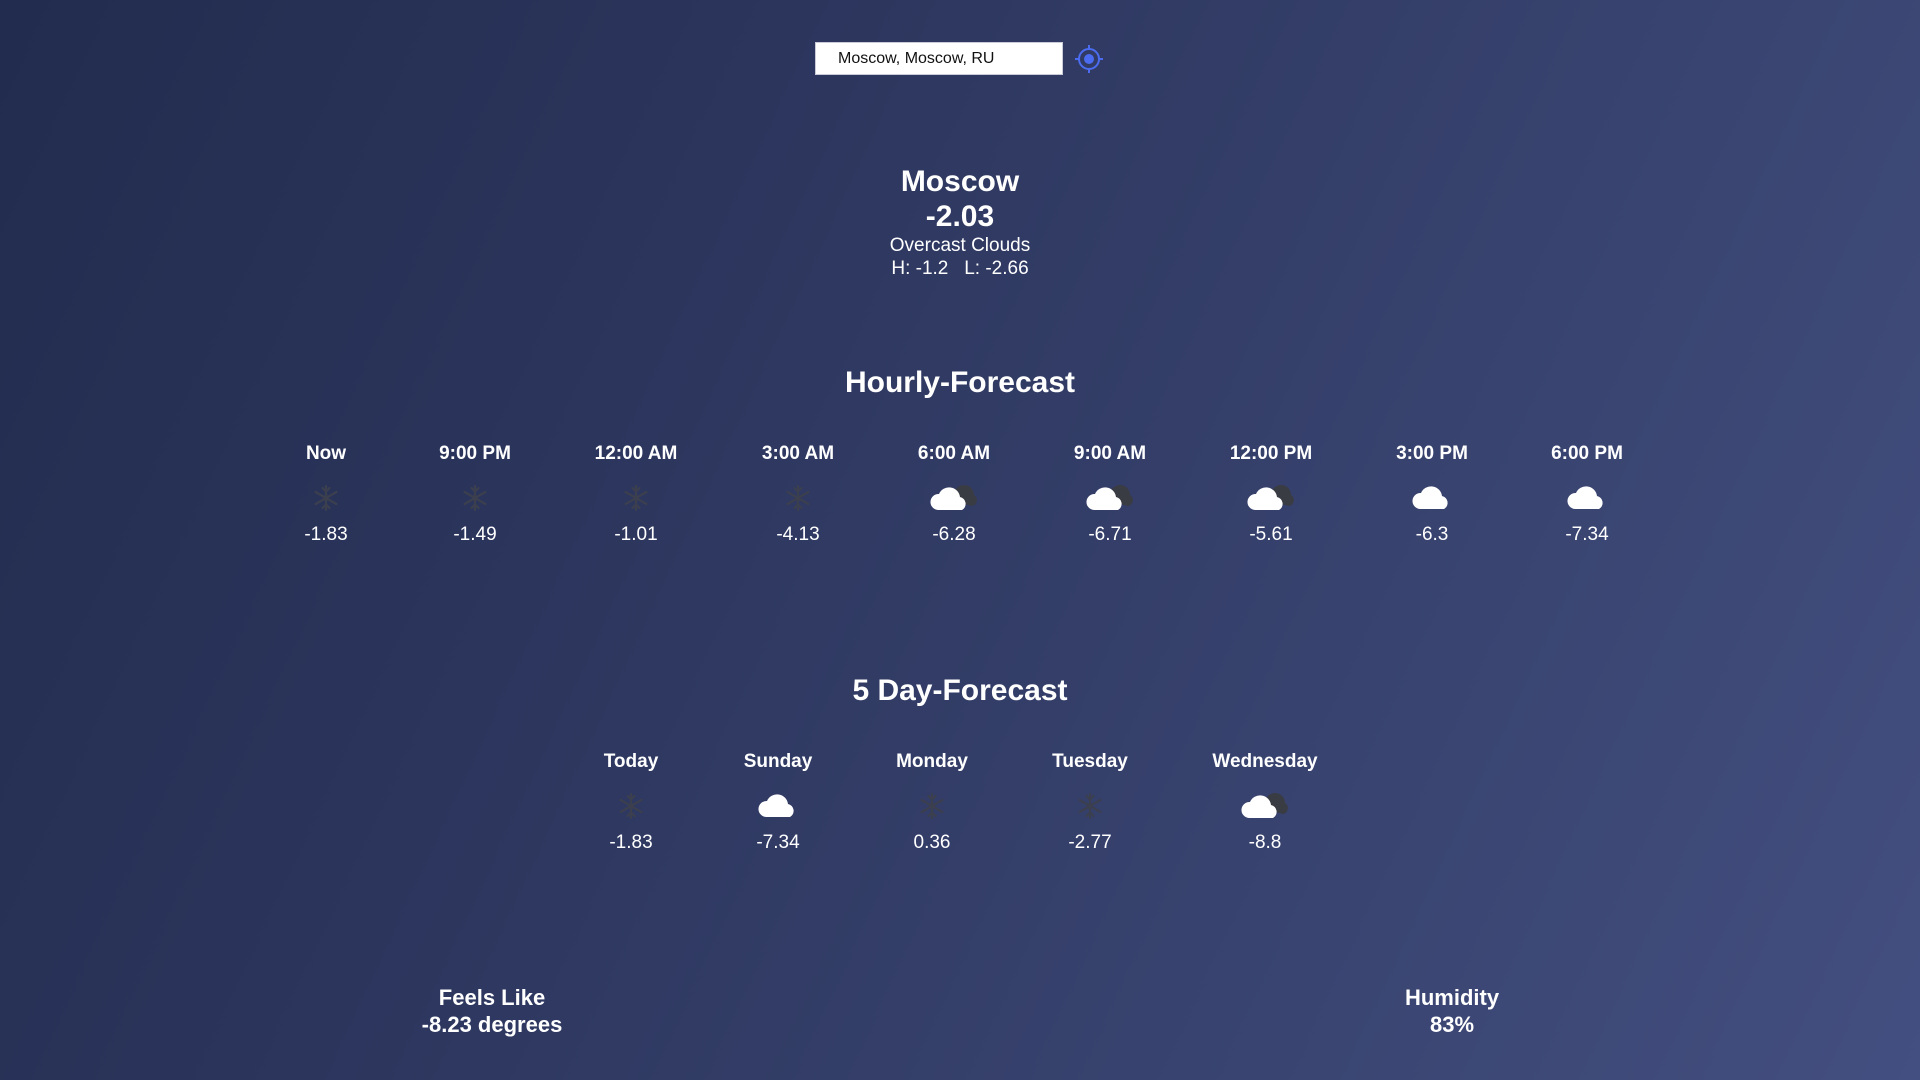 Image resolution: width=1920 pixels, height=1080 pixels. I want to click on daily-forecast-time-label: Tuesday, so click(1090, 761).